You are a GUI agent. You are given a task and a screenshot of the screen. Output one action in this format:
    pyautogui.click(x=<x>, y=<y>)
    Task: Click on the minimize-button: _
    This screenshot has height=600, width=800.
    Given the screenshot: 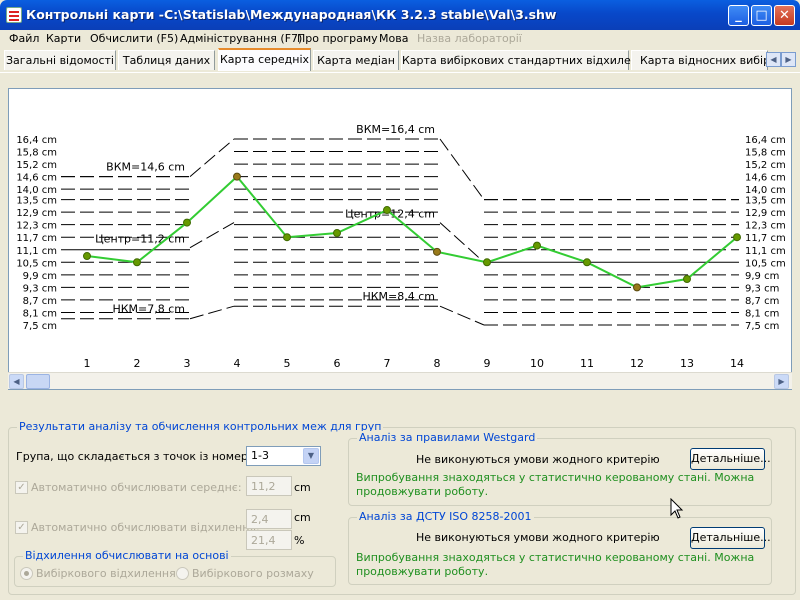 What is the action you would take?
    pyautogui.click(x=738, y=15)
    